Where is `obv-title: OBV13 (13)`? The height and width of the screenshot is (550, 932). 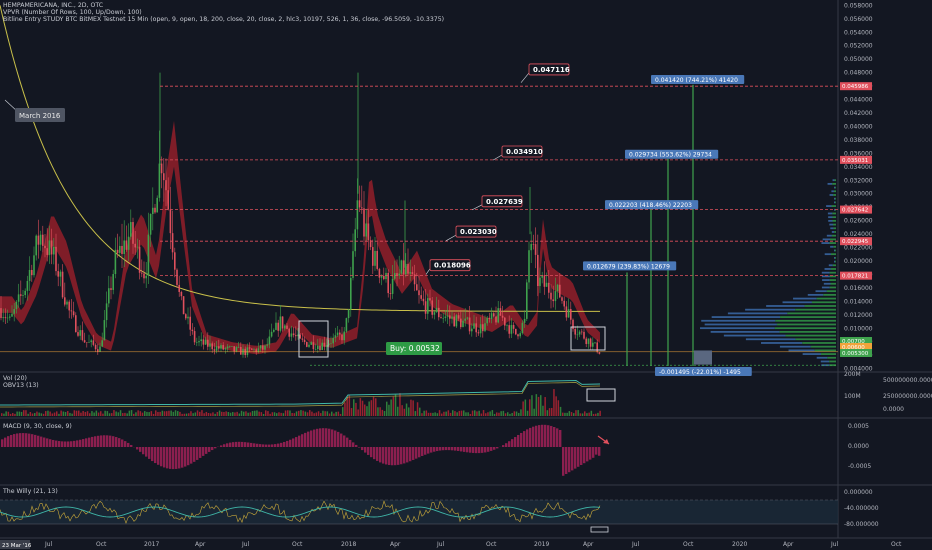
obv-title: OBV13 (13) is located at coordinates (21, 385).